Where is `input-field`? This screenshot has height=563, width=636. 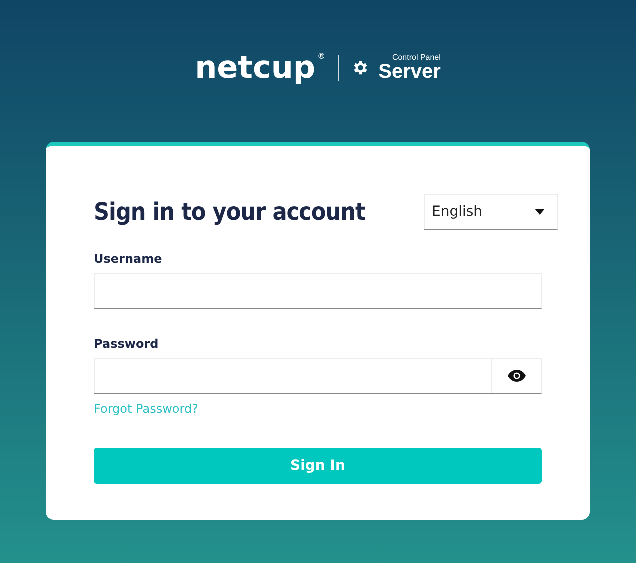
input-field is located at coordinates (318, 291).